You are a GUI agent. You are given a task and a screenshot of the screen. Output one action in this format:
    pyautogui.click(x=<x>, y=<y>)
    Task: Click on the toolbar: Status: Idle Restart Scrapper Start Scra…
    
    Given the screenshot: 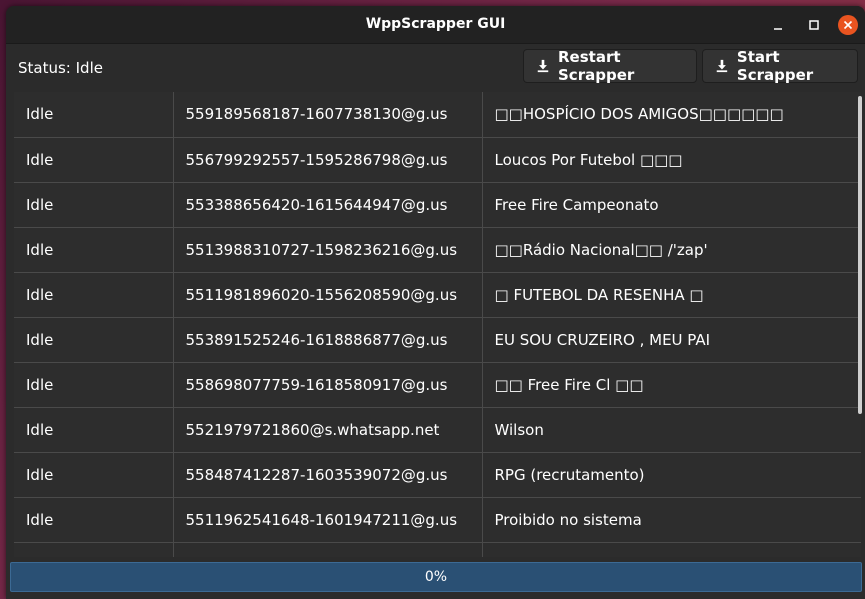 What is the action you would take?
    pyautogui.click(x=435, y=68)
    